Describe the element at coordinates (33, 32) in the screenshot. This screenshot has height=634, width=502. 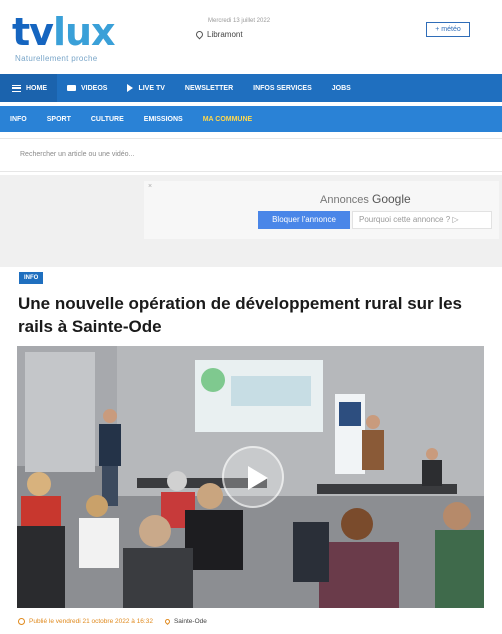
I see `logo-tv: tv` at that location.